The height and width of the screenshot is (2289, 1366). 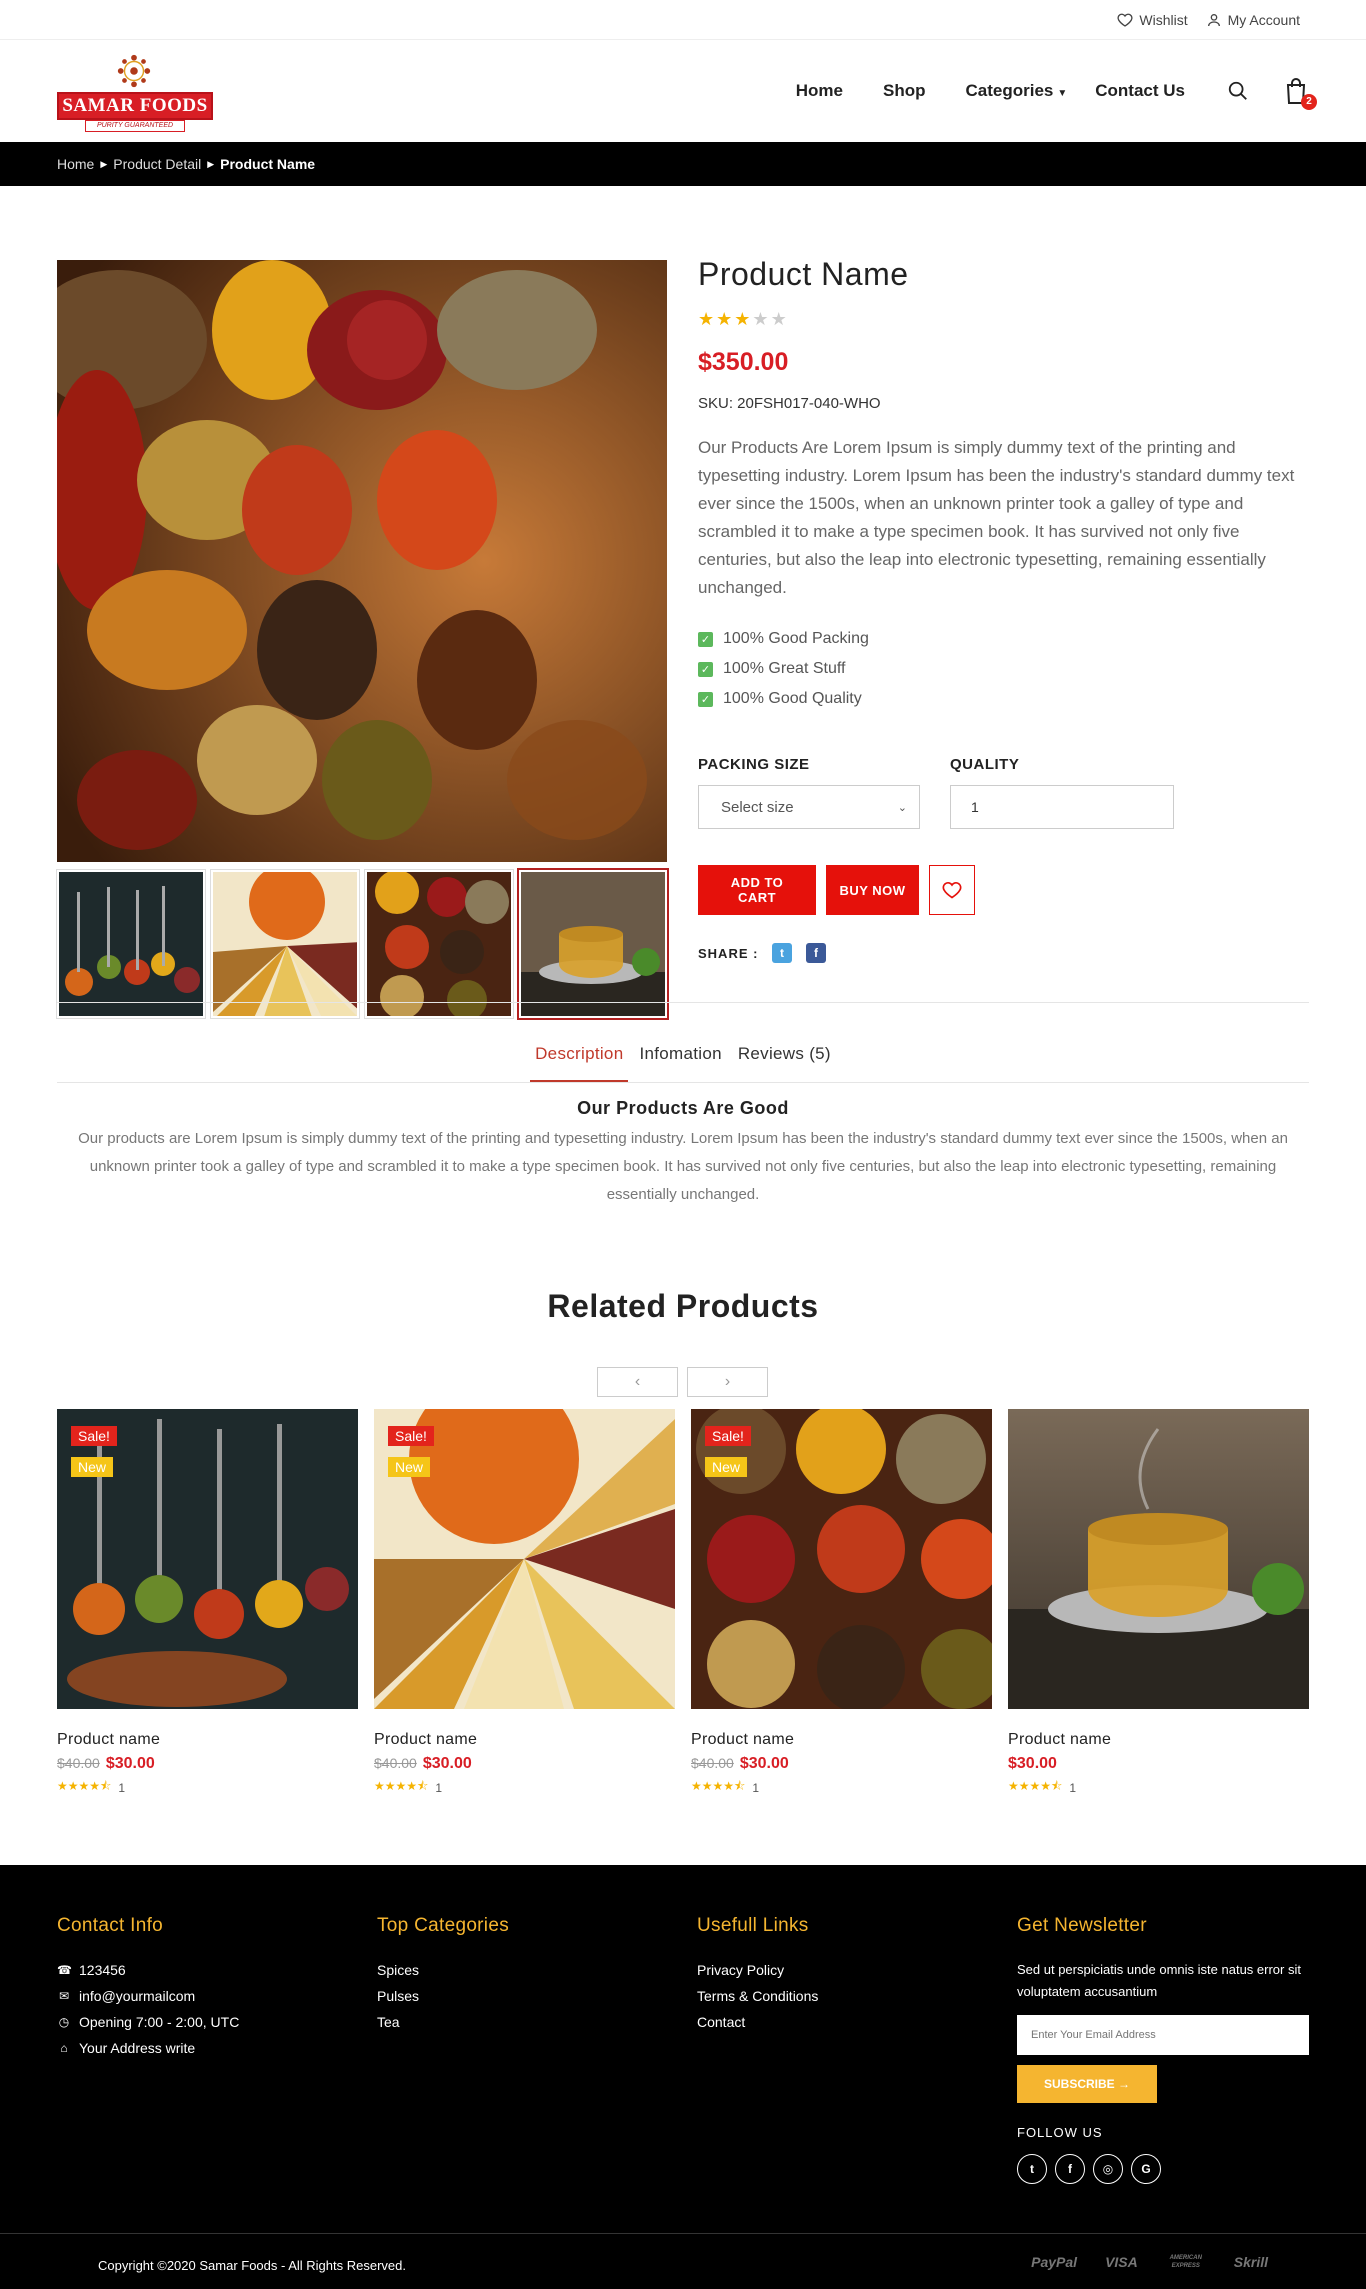 What do you see at coordinates (211, 163) in the screenshot?
I see `chevron-right-icon: ▶` at bounding box center [211, 163].